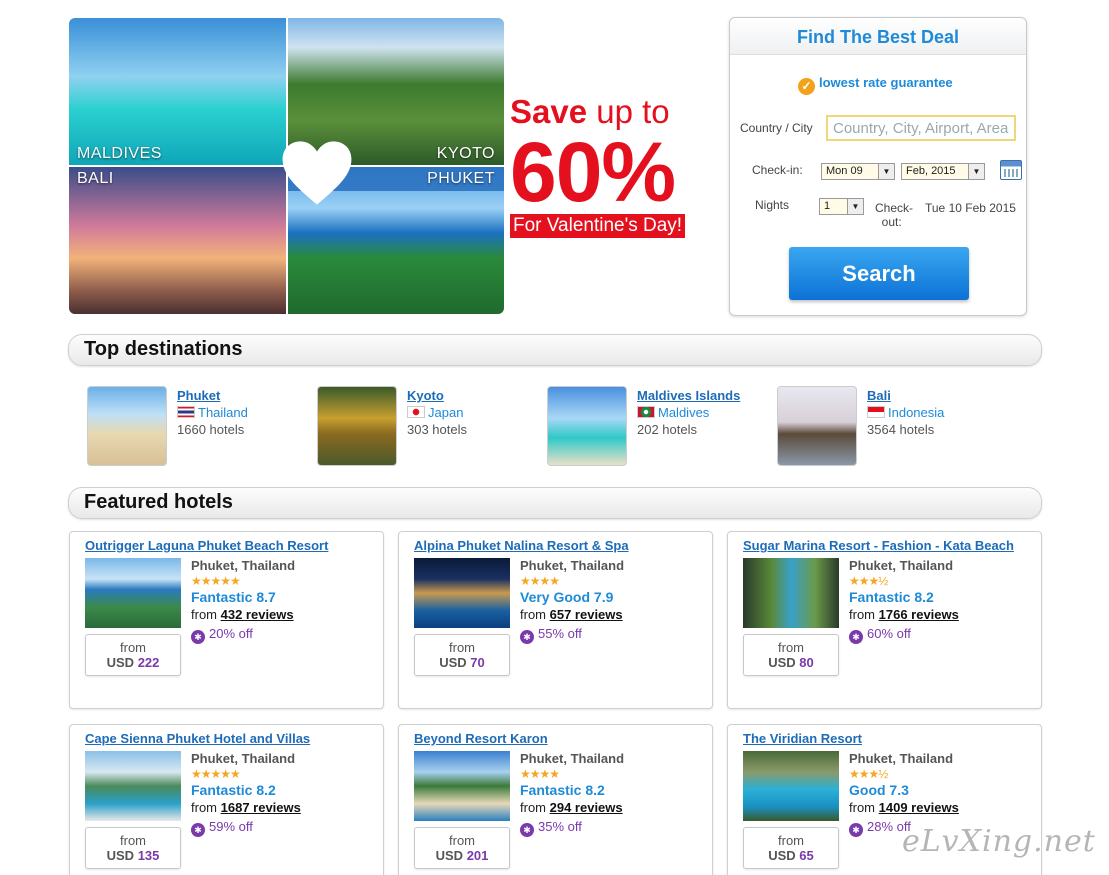 This screenshot has width=1109, height=875. Describe the element at coordinates (197, 738) in the screenshot. I see `hotel-name-link: Cape Sienna Phuket Hotel and Villas` at that location.